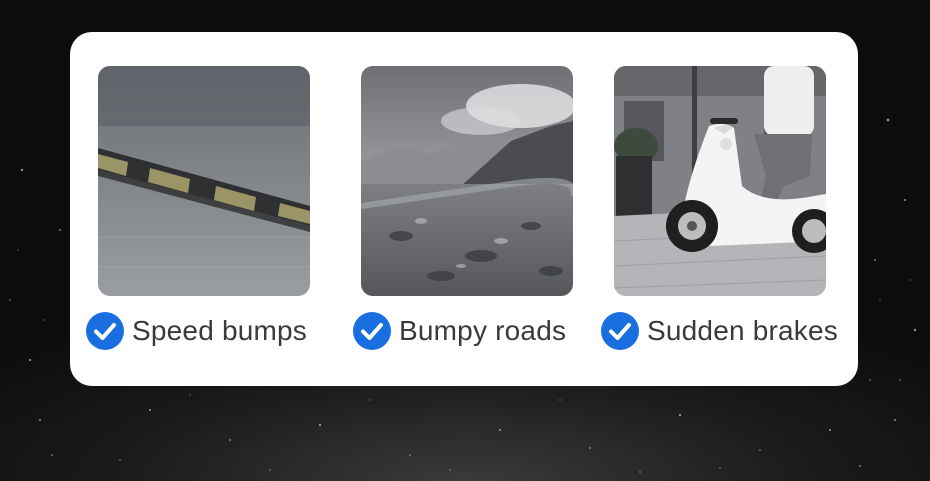 Image resolution: width=930 pixels, height=481 pixels. What do you see at coordinates (742, 330) in the screenshot?
I see `feature-label: Sudden brakes` at bounding box center [742, 330].